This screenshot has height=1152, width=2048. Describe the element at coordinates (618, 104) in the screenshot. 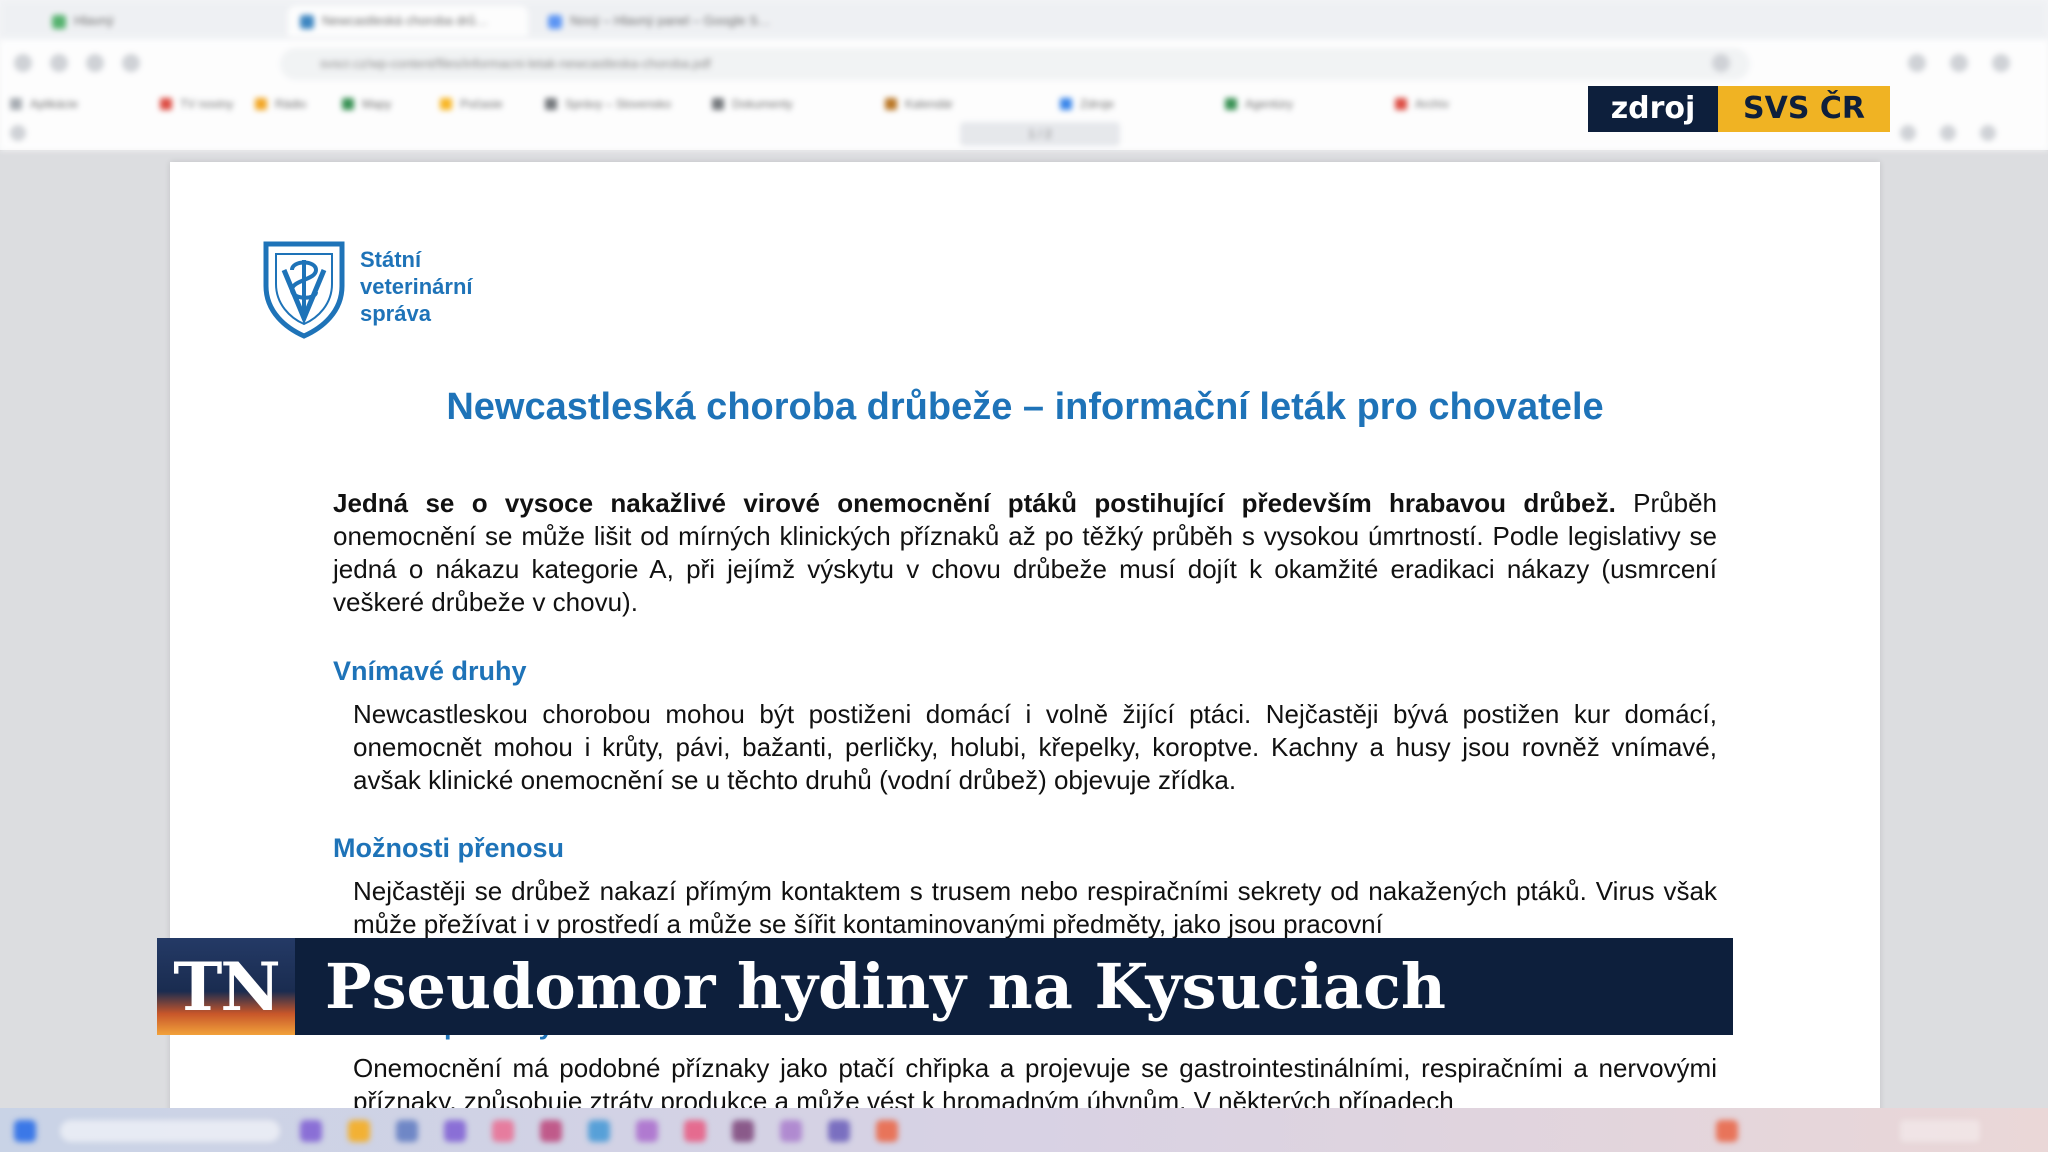

I see `bookmark-label: Správy – Slovensko` at that location.